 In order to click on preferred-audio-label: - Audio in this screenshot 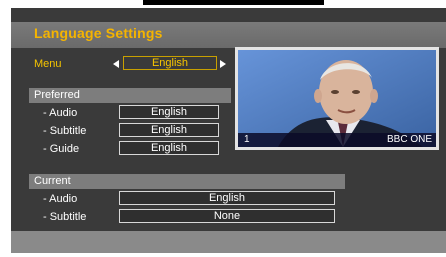, I will do `click(60, 113)`.